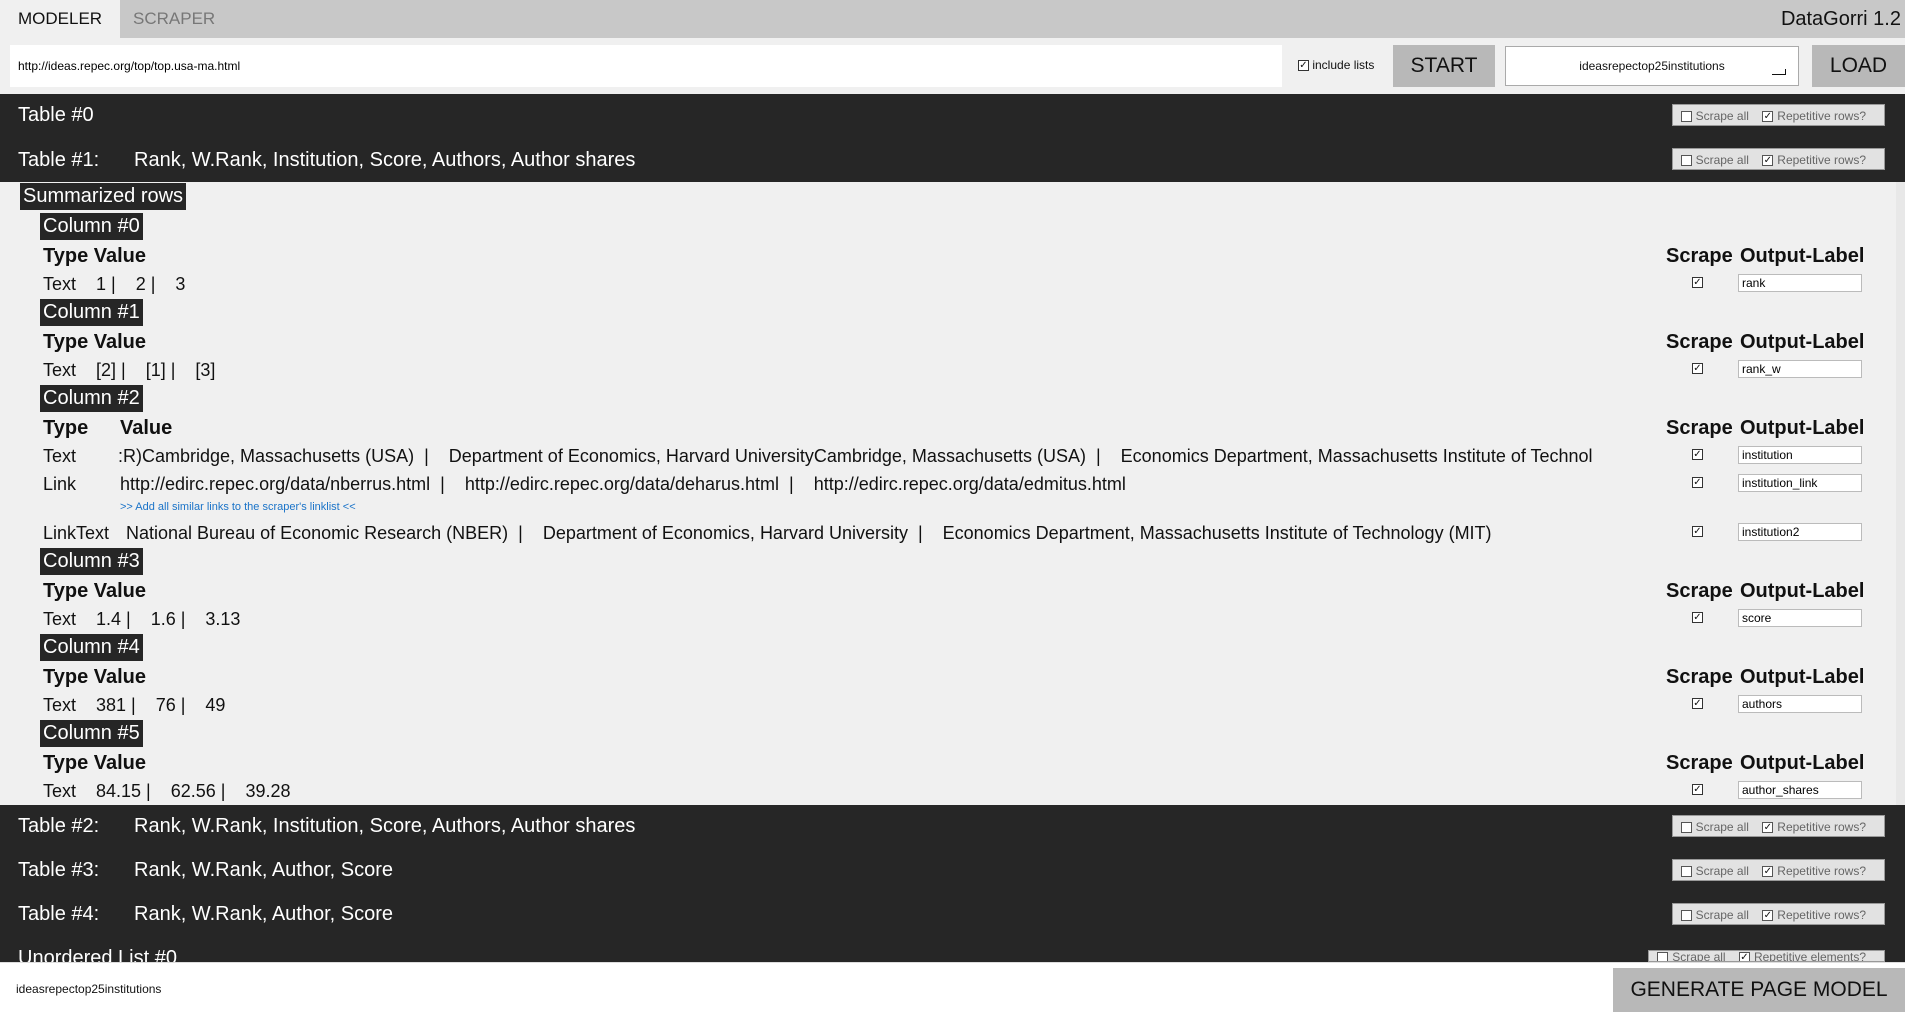  What do you see at coordinates (91, 226) in the screenshot?
I see `column-0-heading: Column #0` at bounding box center [91, 226].